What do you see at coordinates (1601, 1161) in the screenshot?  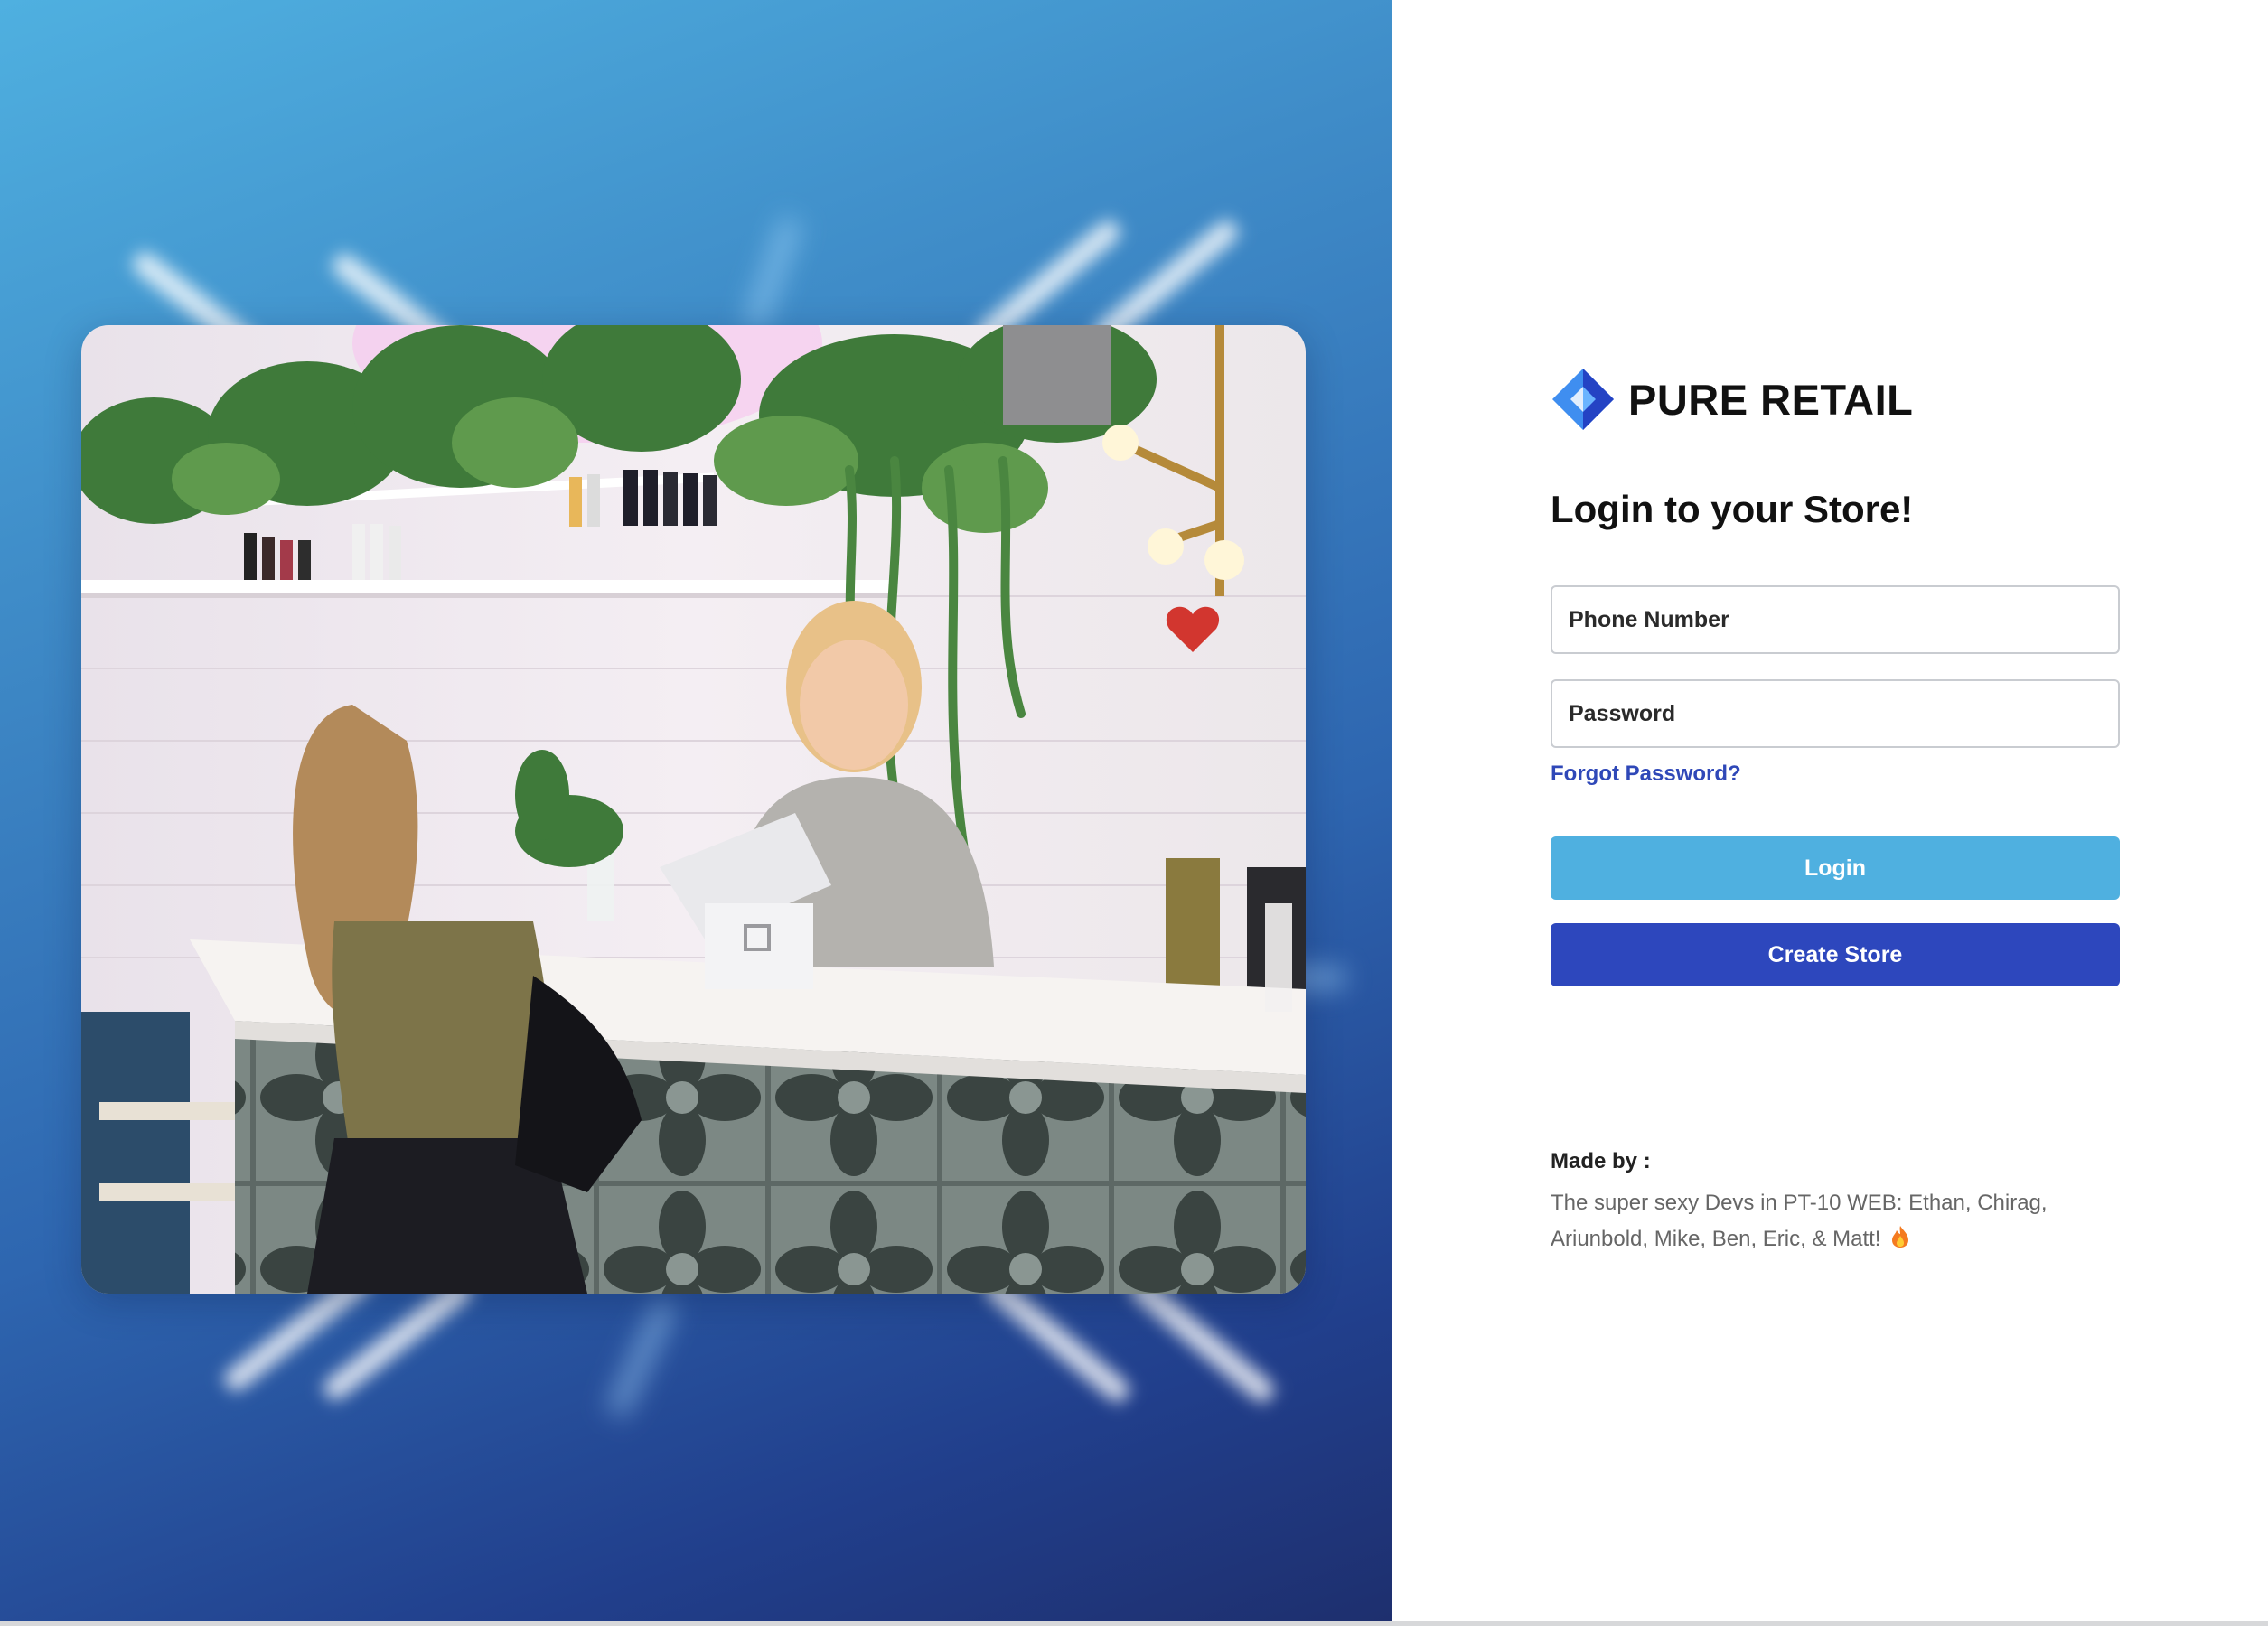 I see `credits-label: Made by :` at bounding box center [1601, 1161].